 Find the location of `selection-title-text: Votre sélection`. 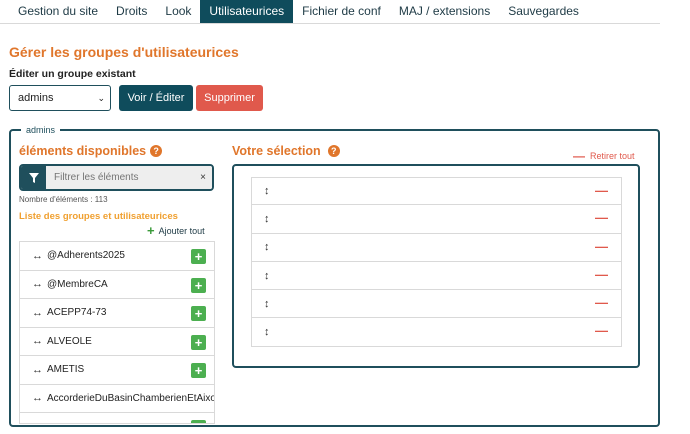

selection-title-text: Votre sélection is located at coordinates (276, 151).